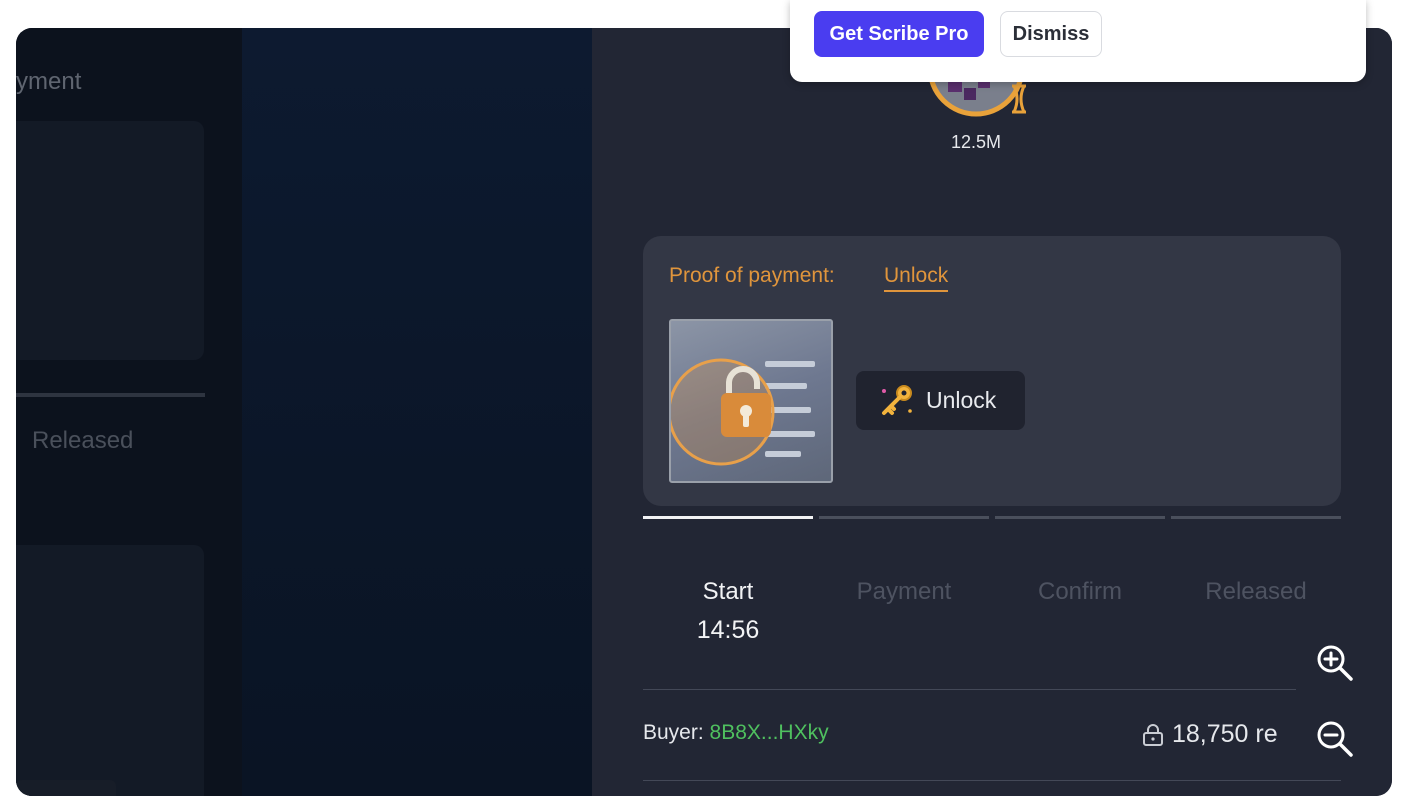 This screenshot has height=810, width=1416. I want to click on left-panel-title: yment, so click(49, 81).